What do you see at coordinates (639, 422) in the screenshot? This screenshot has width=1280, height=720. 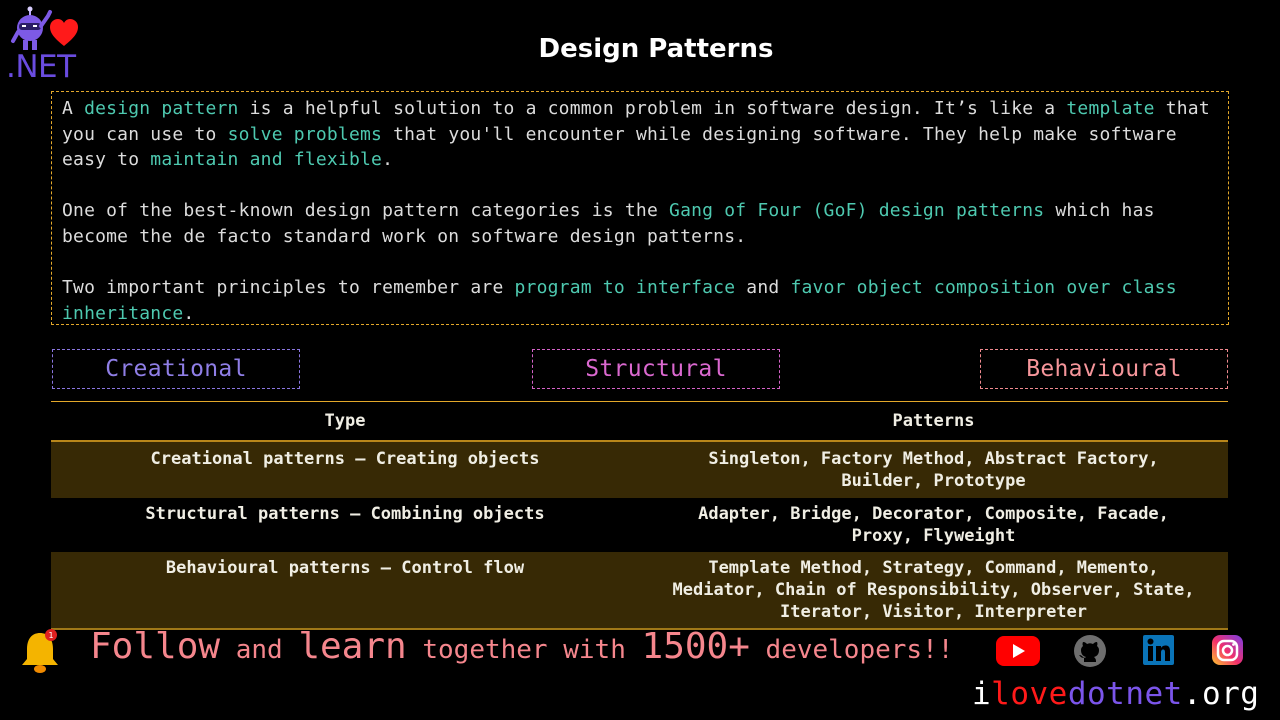 I see `table-header-row: Type Patterns` at bounding box center [639, 422].